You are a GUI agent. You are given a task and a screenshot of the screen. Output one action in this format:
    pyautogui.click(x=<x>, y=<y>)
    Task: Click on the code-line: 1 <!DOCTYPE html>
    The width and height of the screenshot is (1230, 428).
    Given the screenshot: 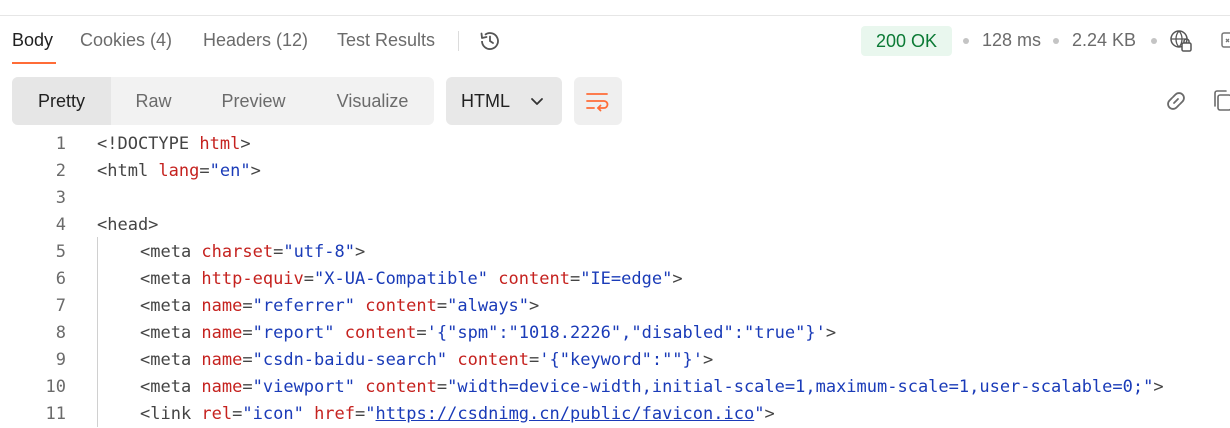 What is the action you would take?
    pyautogui.click(x=615, y=144)
    